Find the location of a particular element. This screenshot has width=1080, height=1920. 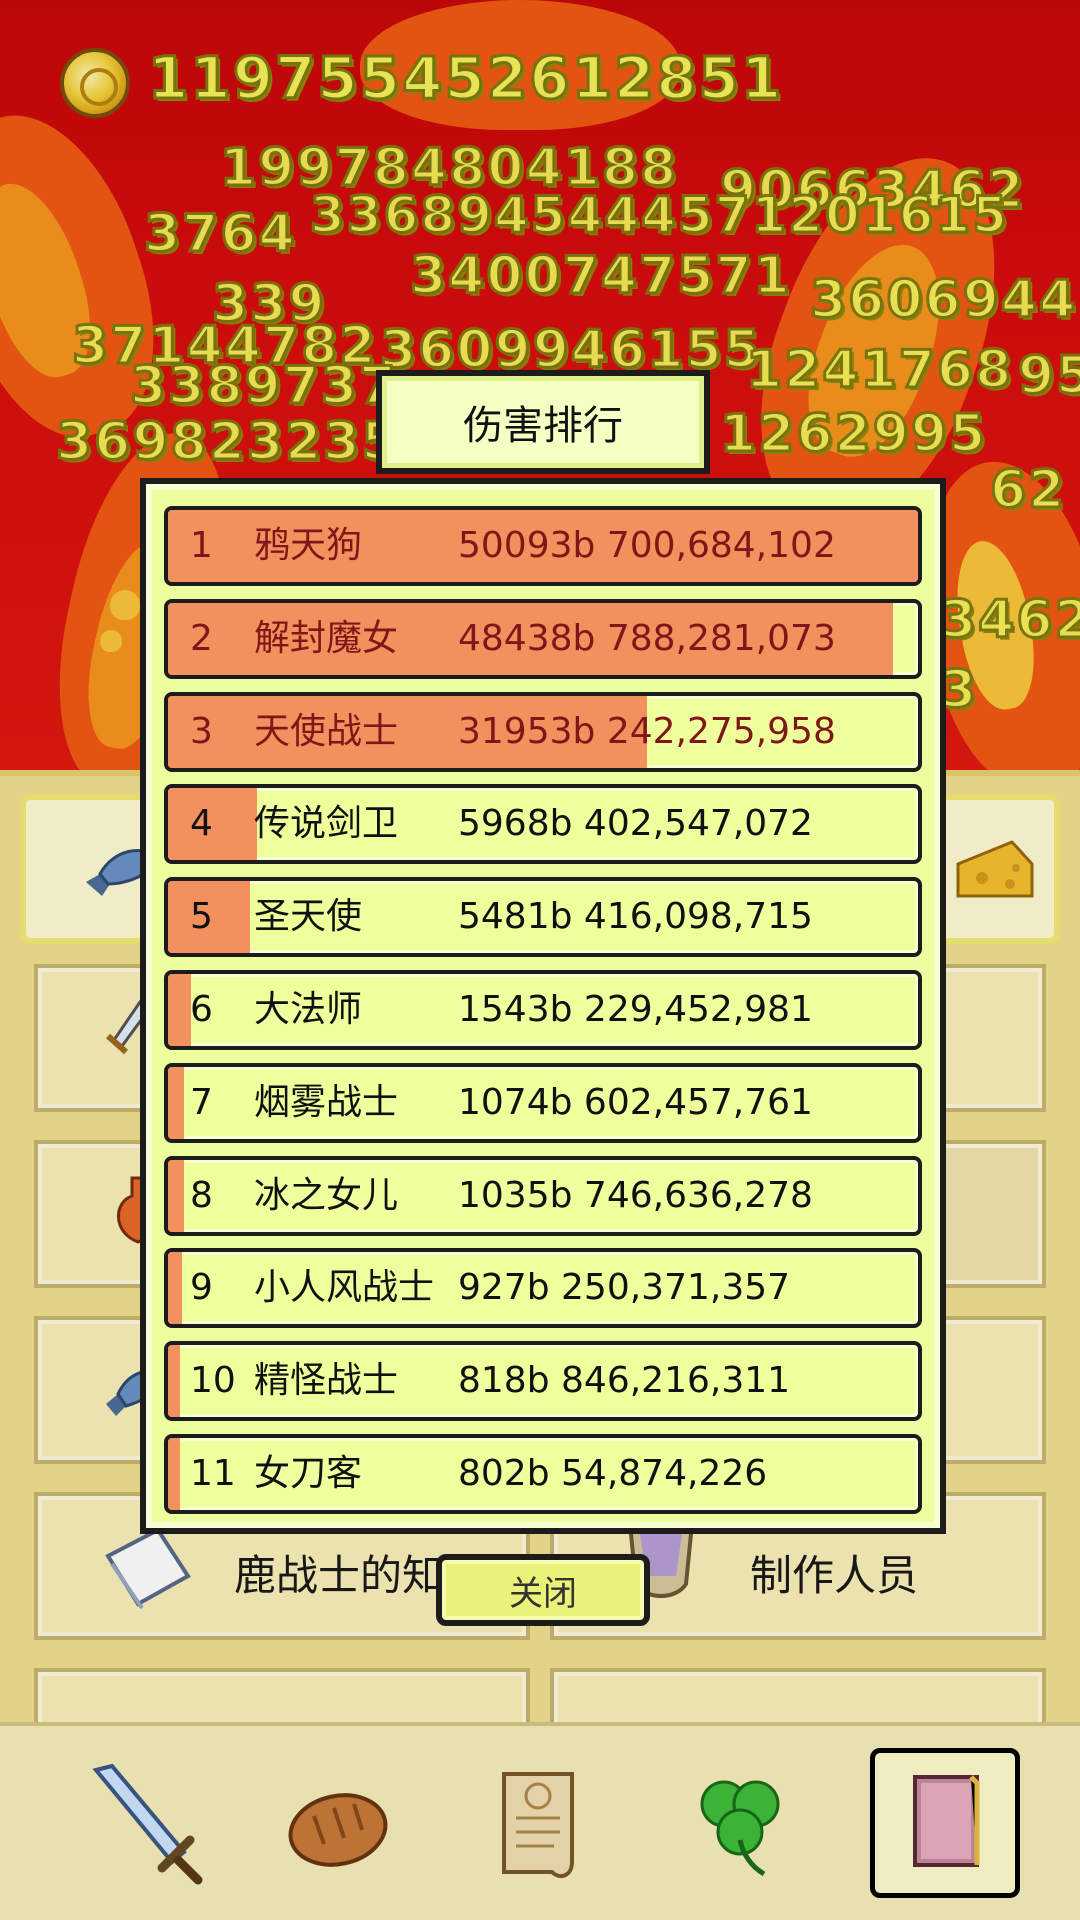

dialog-title: 伤害排行 is located at coordinates (543, 422).